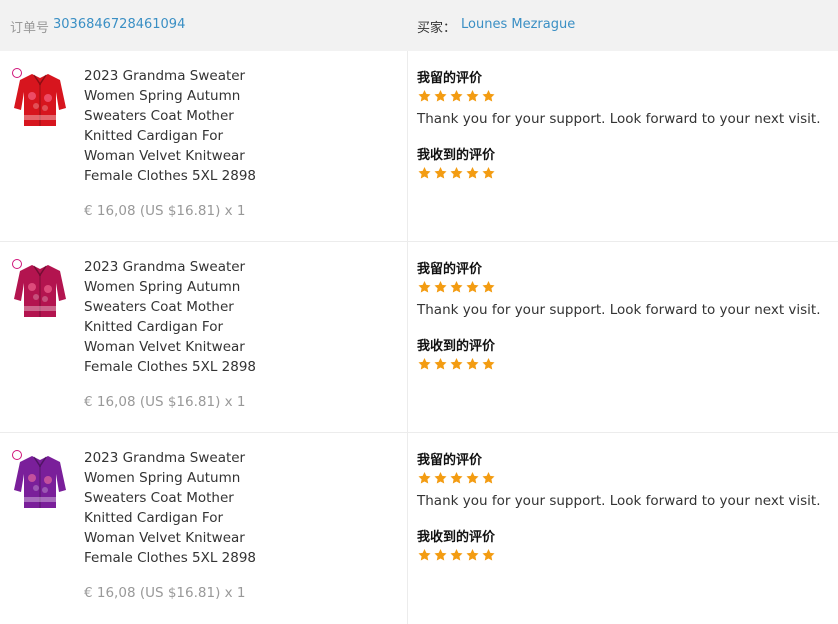 This screenshot has height=624, width=838. What do you see at coordinates (437, 28) in the screenshot?
I see `buyer-label: 买家：` at bounding box center [437, 28].